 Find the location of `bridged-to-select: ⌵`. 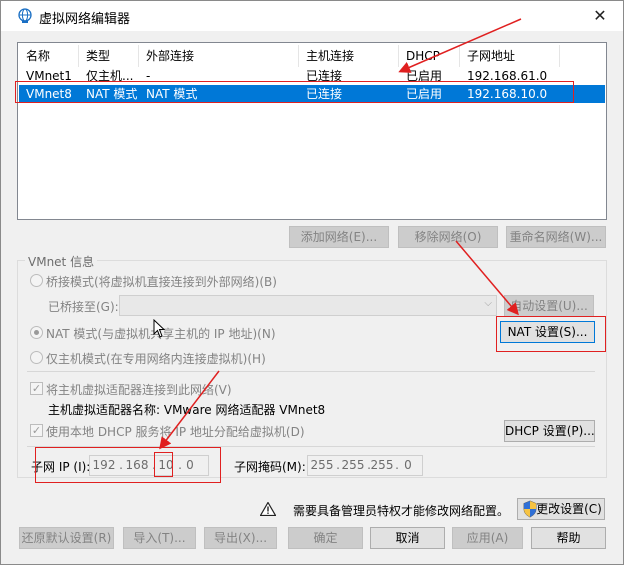

bridged-to-select: ⌵ is located at coordinates (308, 305).